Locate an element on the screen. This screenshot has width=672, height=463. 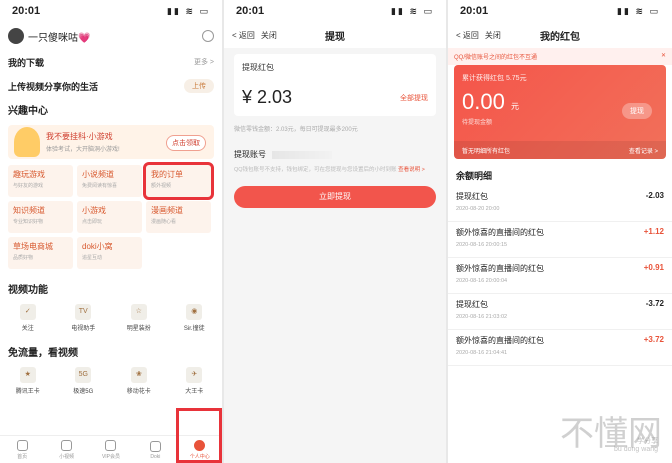
withdraw-button: 提现 is located at coordinates (637, 111).